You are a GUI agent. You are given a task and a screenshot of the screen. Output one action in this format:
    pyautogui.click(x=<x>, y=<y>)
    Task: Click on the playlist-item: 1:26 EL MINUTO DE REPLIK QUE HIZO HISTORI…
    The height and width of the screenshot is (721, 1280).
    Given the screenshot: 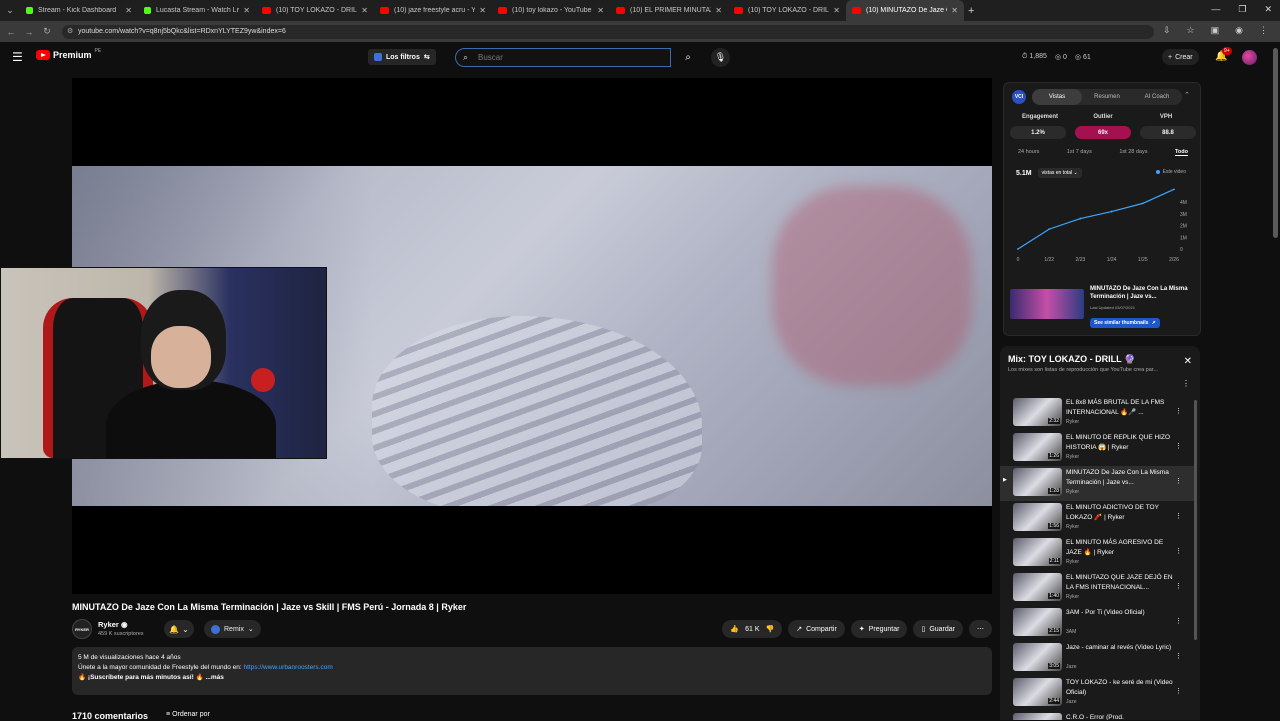 What is the action you would take?
    pyautogui.click(x=1097, y=448)
    